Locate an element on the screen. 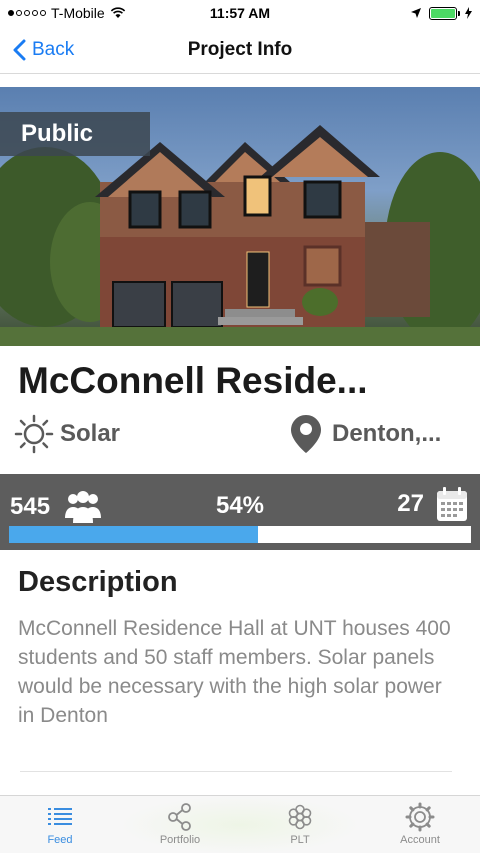 This screenshot has width=480, height=853. calendar-icon is located at coordinates (452, 504).